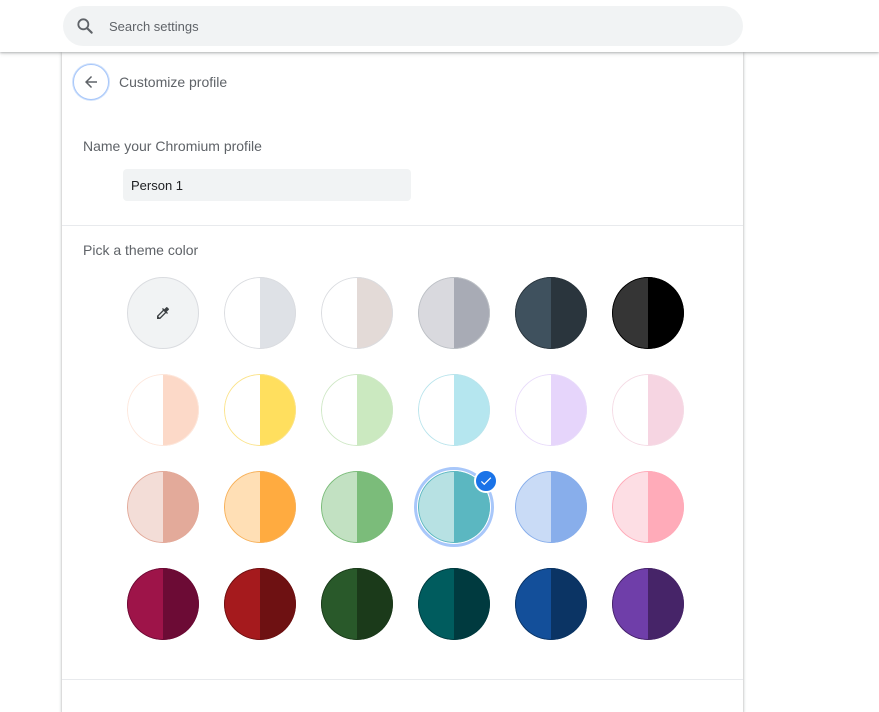 The image size is (879, 712). I want to click on theme-swatch-dark-teal, so click(454, 604).